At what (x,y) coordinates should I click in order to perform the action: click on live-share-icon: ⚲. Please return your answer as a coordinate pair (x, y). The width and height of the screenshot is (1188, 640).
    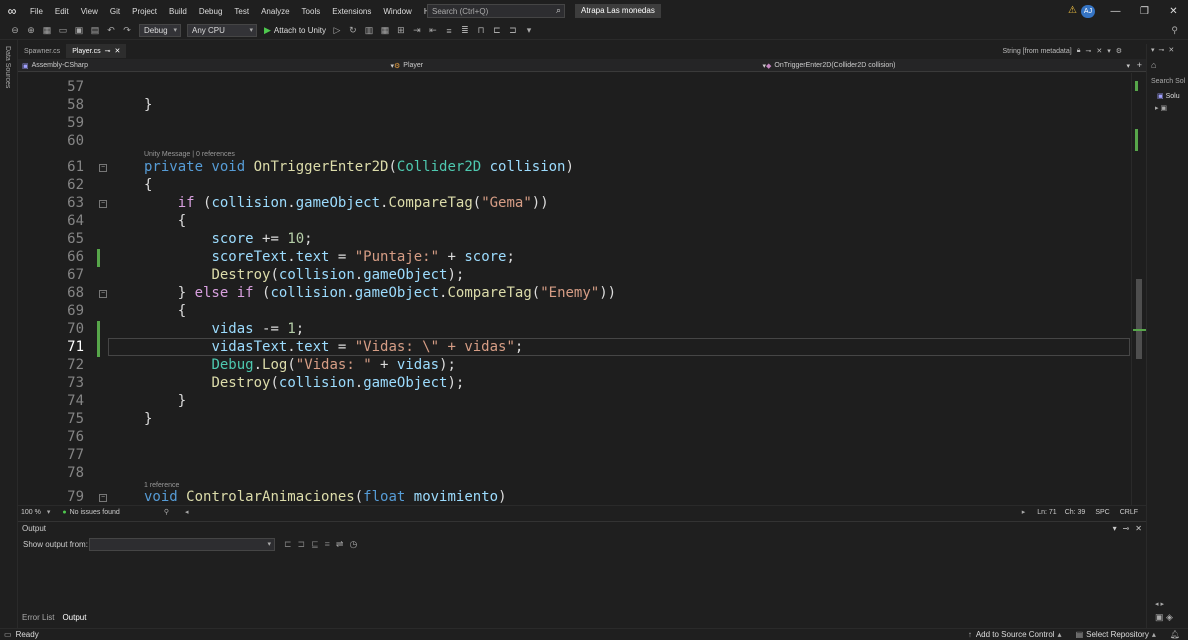
    Looking at the image, I should click on (1174, 30).